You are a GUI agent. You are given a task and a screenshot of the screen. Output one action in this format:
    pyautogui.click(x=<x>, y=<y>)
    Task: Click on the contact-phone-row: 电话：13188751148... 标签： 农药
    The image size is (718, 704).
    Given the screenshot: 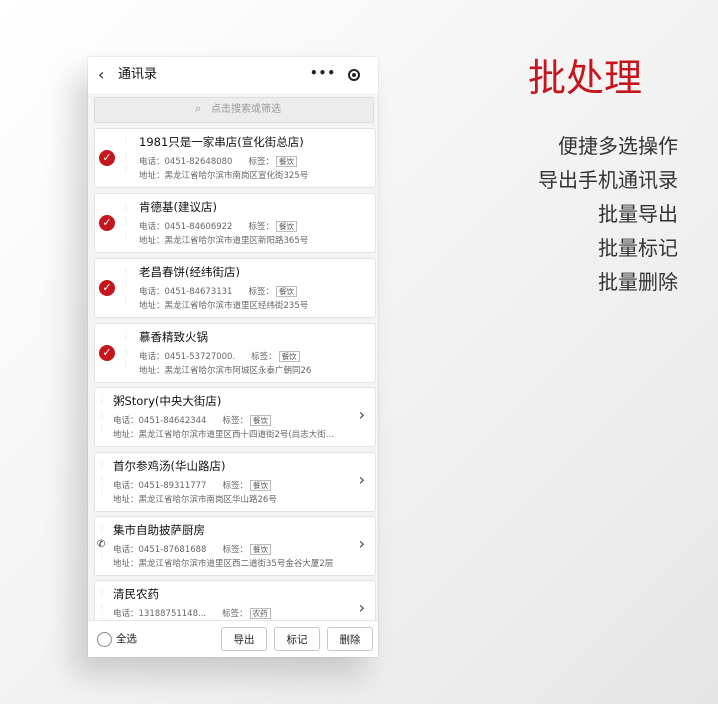 What is the action you would take?
    pyautogui.click(x=192, y=614)
    